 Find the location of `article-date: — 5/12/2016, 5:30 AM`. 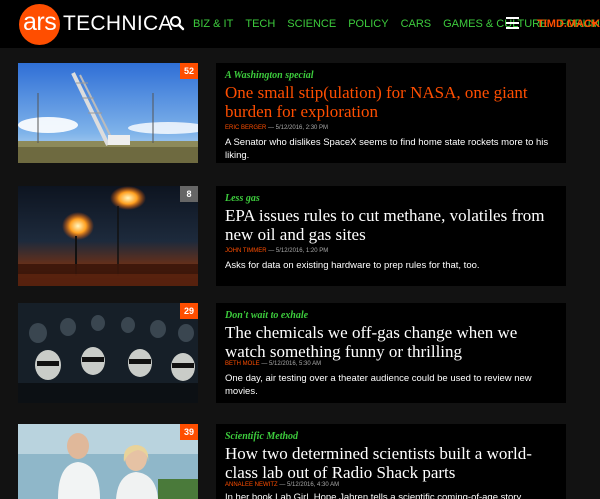

article-date: — 5/12/2016, 5:30 AM is located at coordinates (291, 364).